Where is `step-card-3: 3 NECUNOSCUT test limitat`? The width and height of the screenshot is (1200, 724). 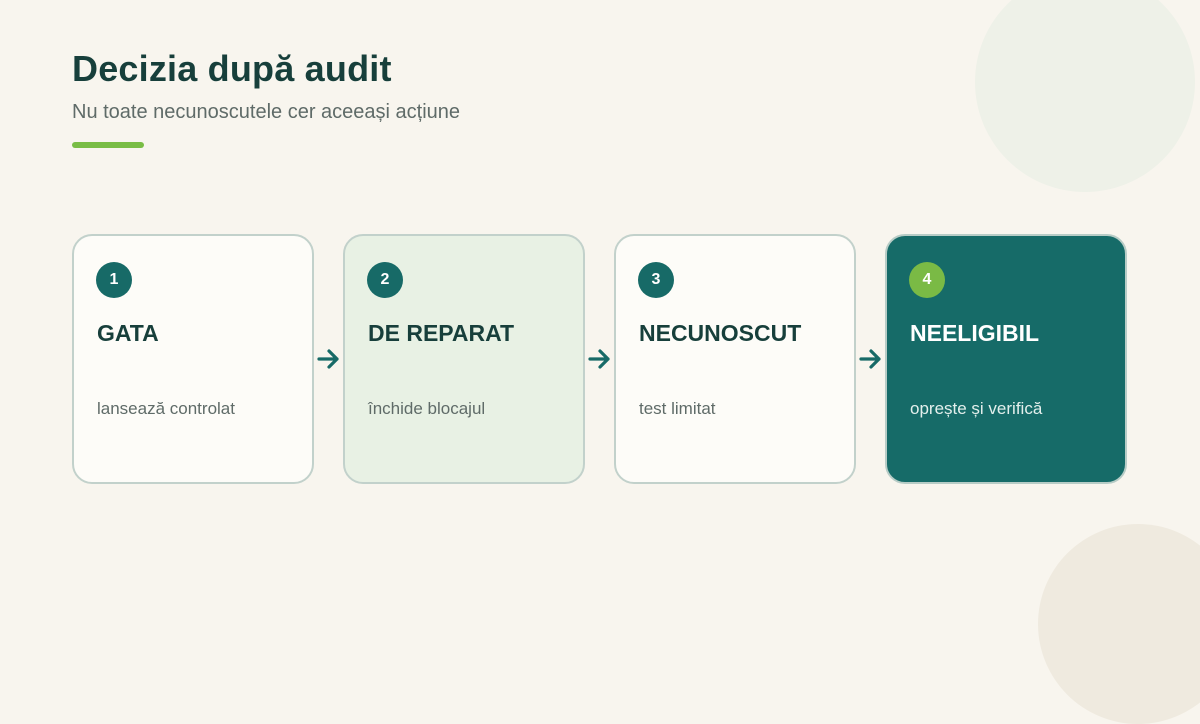 step-card-3: 3 NECUNOSCUT test limitat is located at coordinates (735, 359).